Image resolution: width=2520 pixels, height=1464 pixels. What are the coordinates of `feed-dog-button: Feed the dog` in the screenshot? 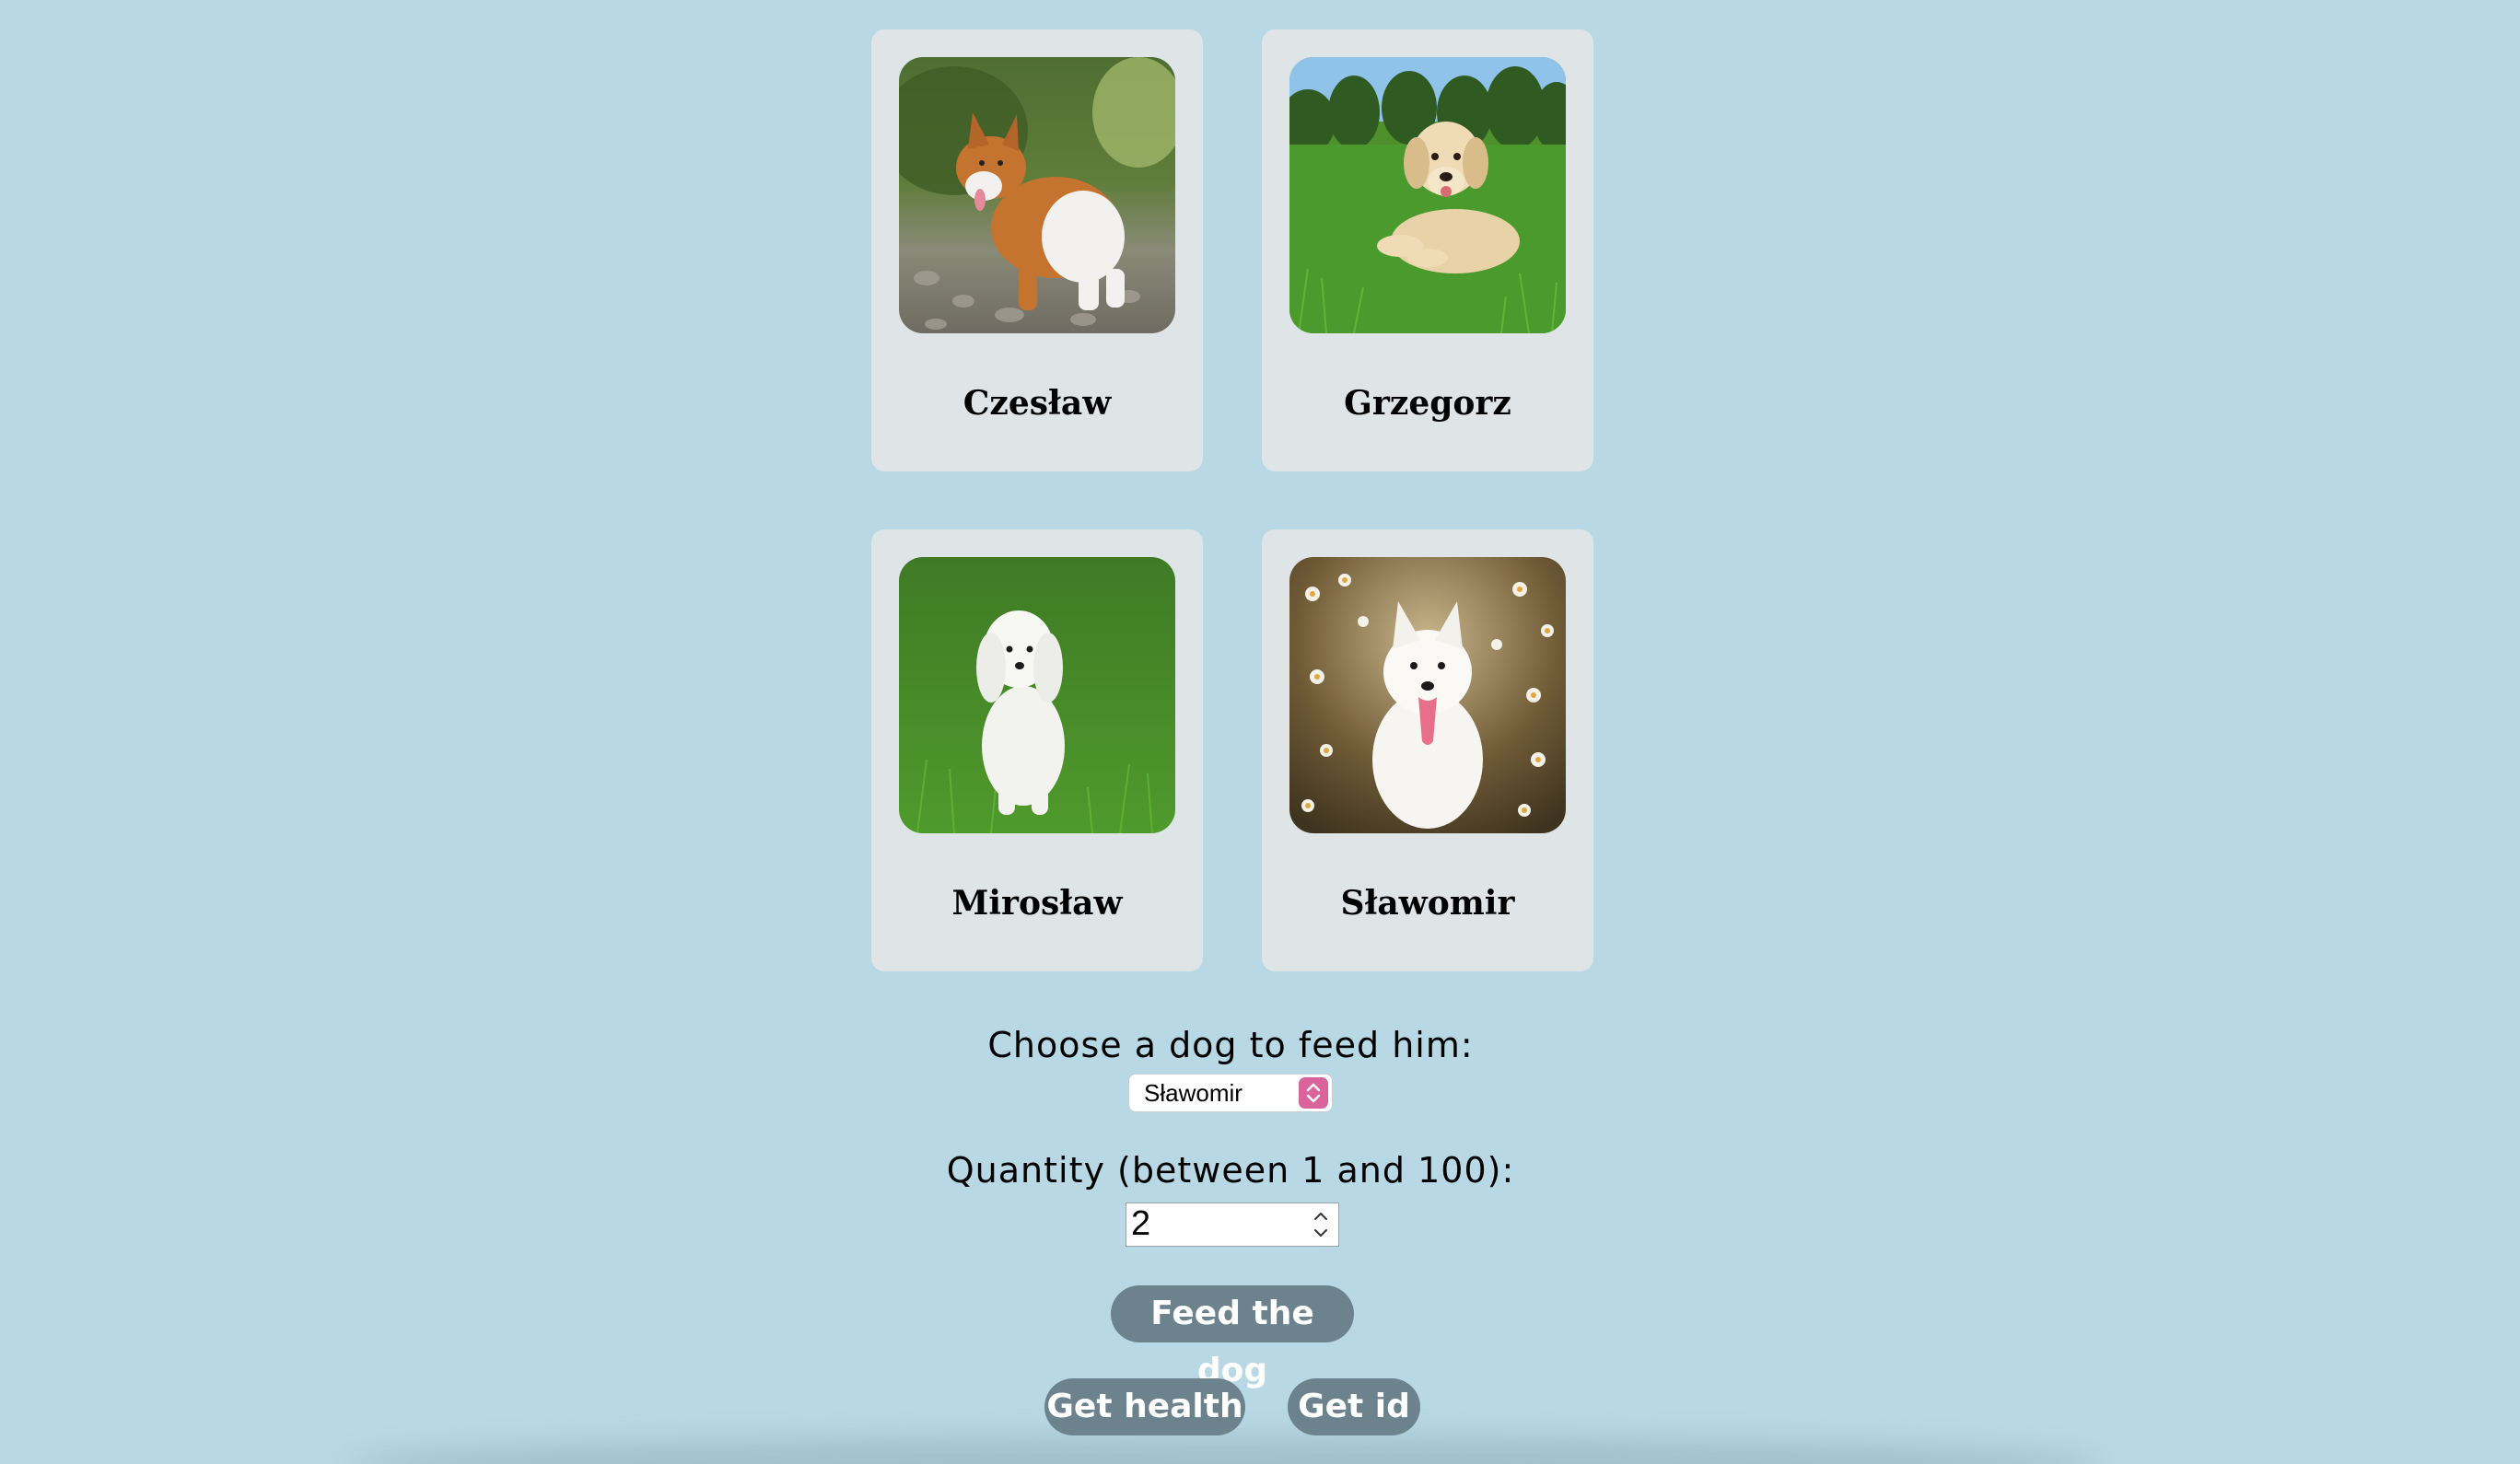 It's located at (1232, 1337).